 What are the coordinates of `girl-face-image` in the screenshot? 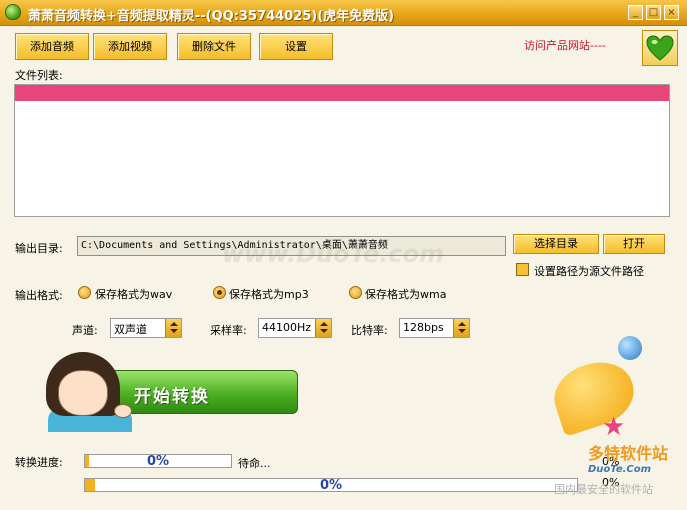 It's located at (83, 393).